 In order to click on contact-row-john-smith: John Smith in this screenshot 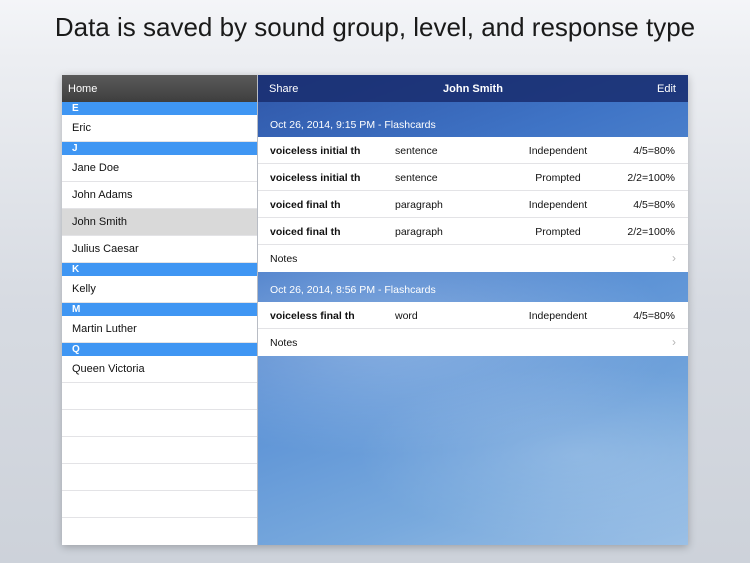, I will do `click(159, 222)`.